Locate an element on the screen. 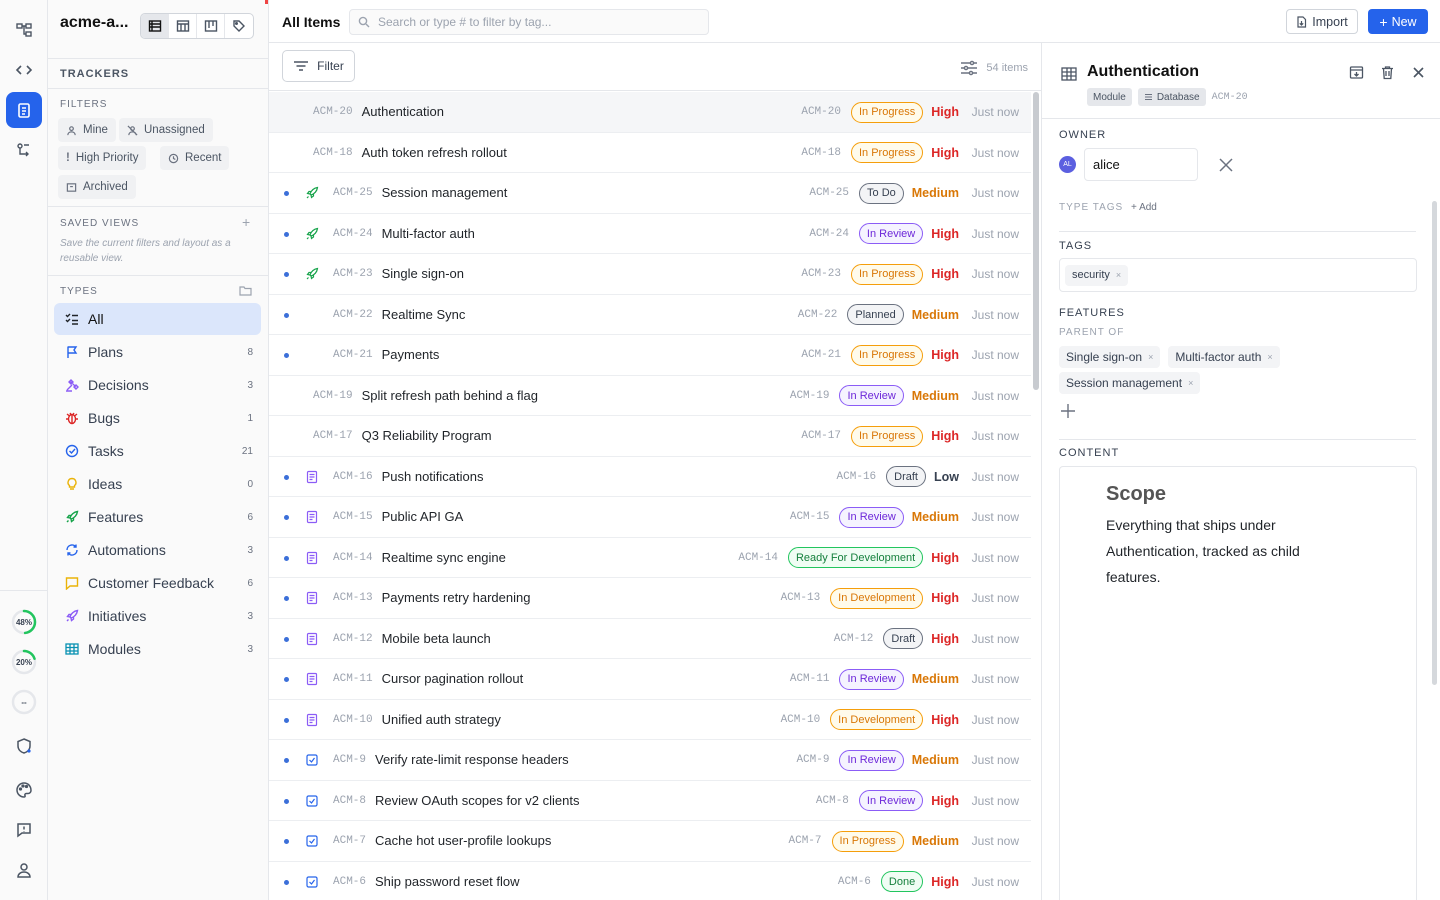 The width and height of the screenshot is (1440, 900). sidebar-type-decisions: Decisions 3 is located at coordinates (157, 385).